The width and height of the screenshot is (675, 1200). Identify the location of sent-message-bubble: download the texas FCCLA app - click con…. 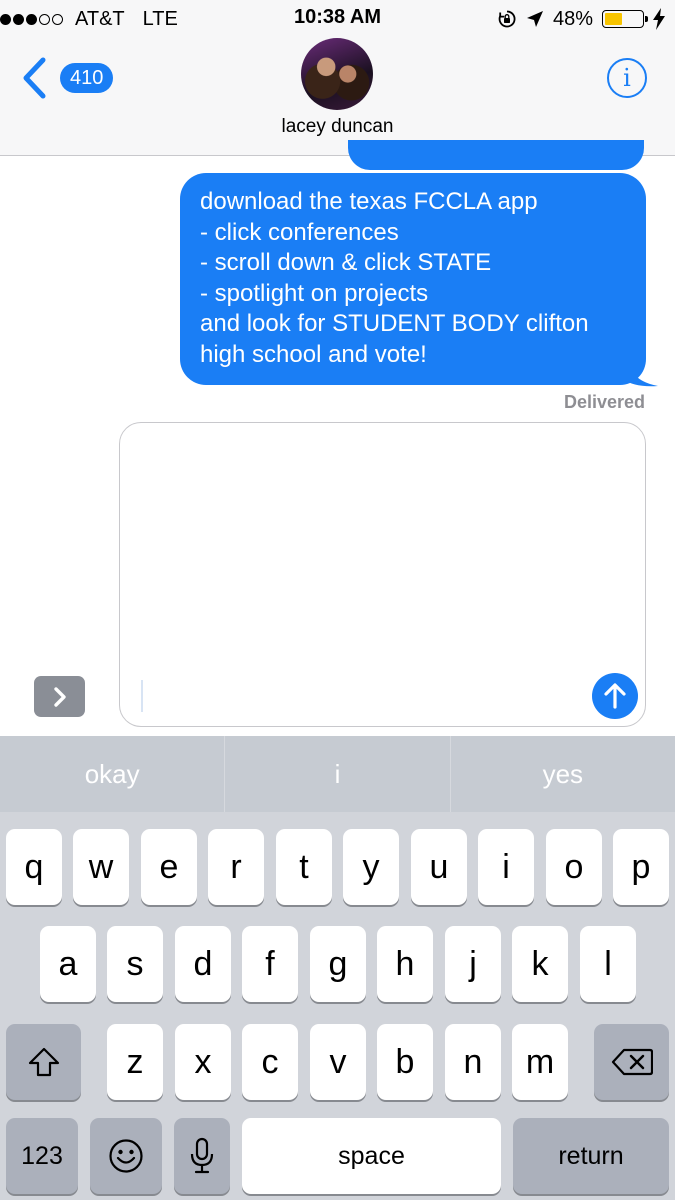
(413, 279).